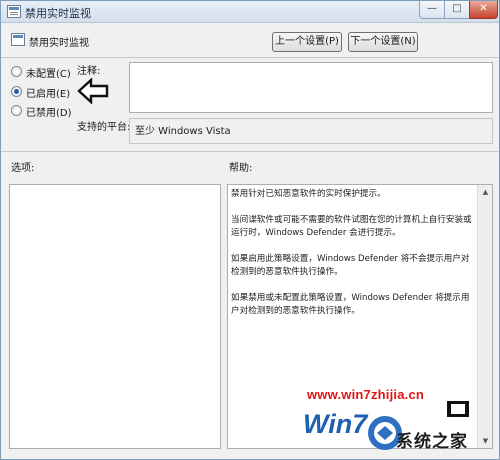 The image size is (500, 460). Describe the element at coordinates (58, 13) in the screenshot. I see `window-title: 禁用实时监视` at that location.